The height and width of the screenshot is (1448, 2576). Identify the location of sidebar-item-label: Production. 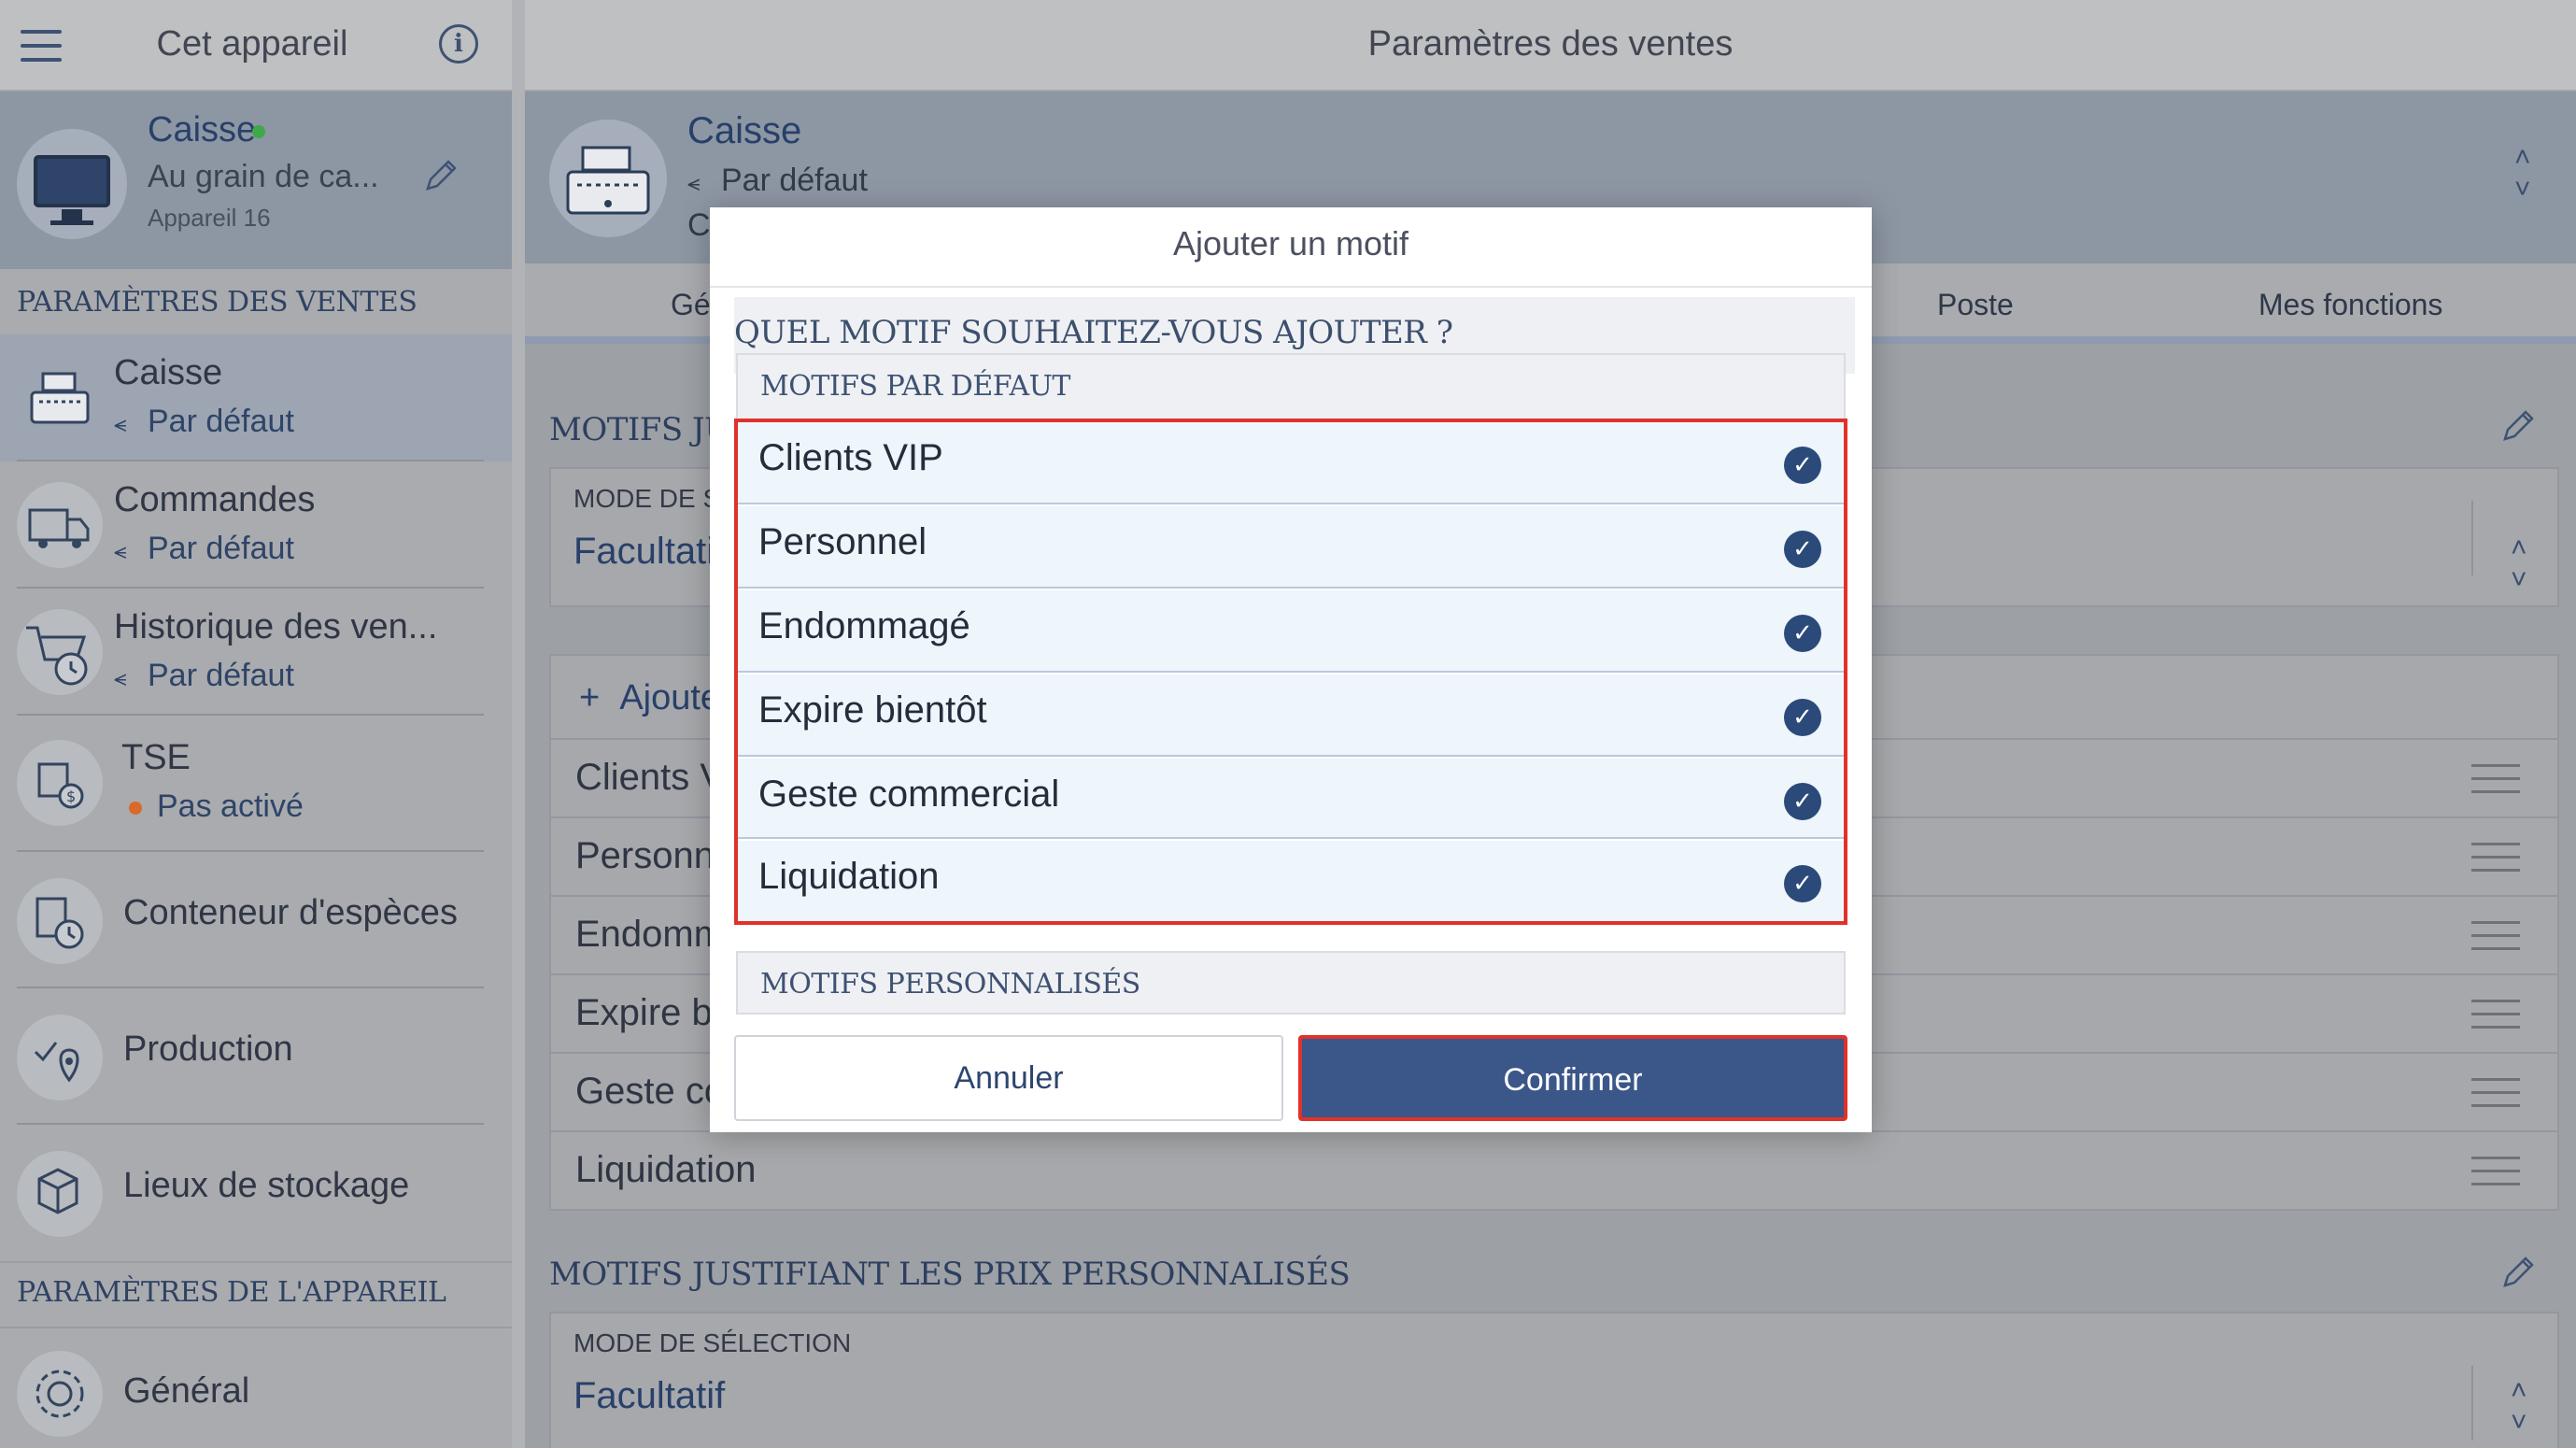
(208, 1049).